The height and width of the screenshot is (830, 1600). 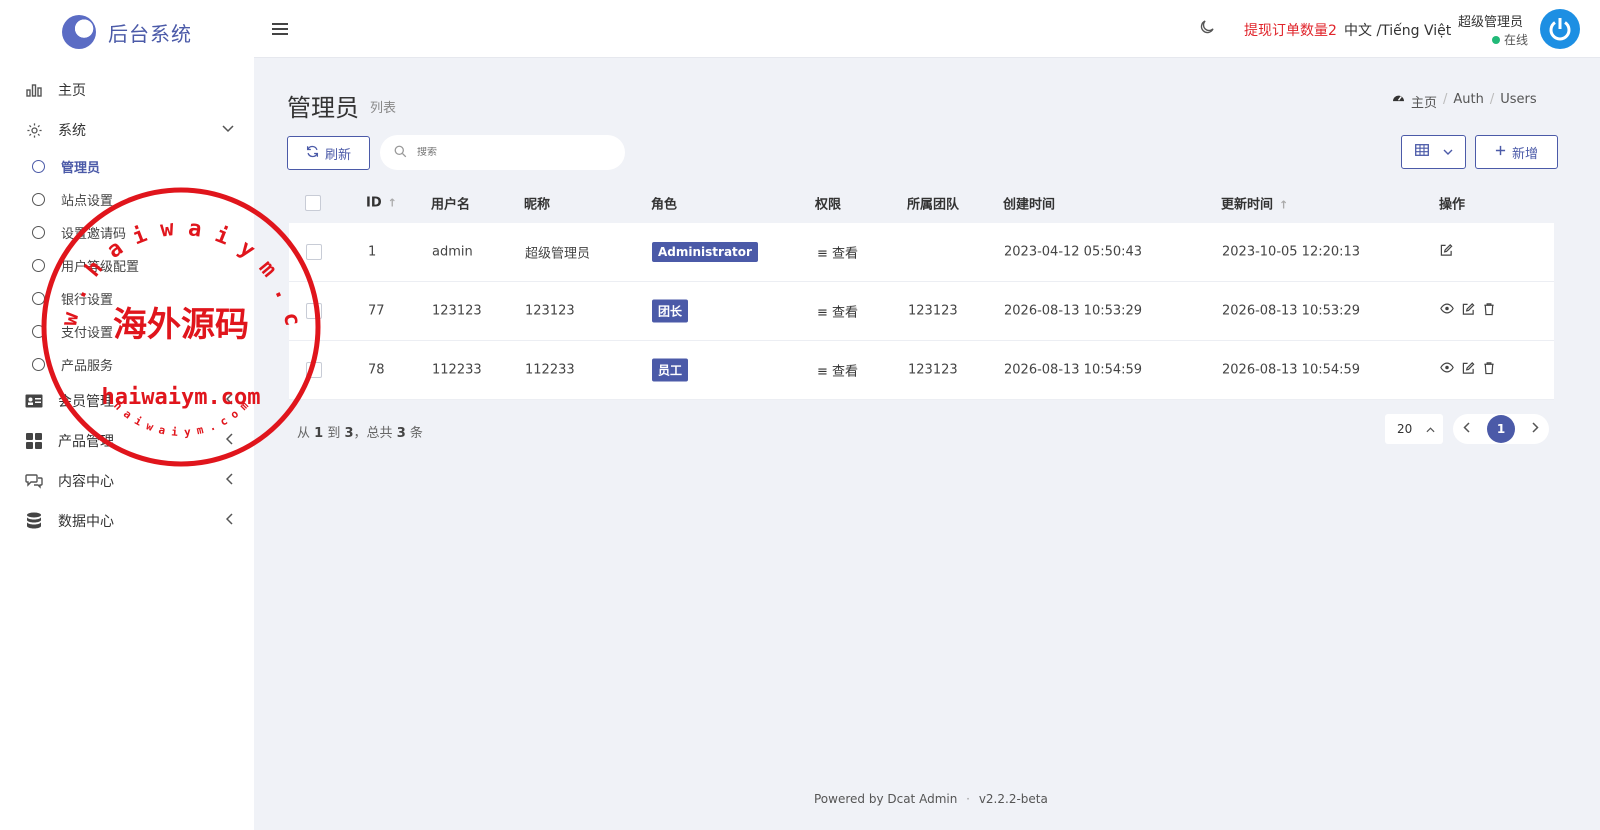 What do you see at coordinates (1433, 152) in the screenshot?
I see `column-selector-button` at bounding box center [1433, 152].